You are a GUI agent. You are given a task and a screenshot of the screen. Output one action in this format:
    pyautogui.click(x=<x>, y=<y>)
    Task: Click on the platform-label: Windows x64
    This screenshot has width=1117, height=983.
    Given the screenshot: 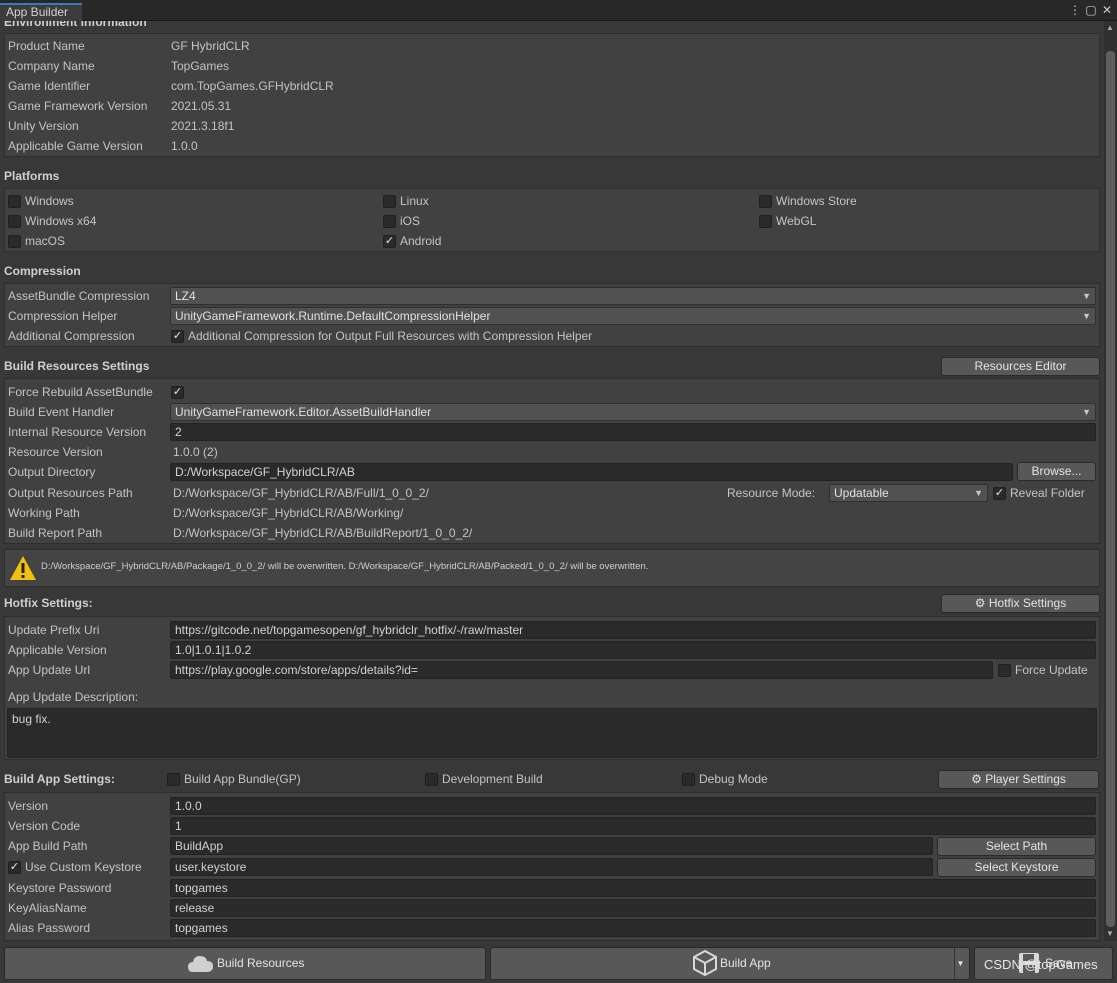 What is the action you would take?
    pyautogui.click(x=61, y=221)
    